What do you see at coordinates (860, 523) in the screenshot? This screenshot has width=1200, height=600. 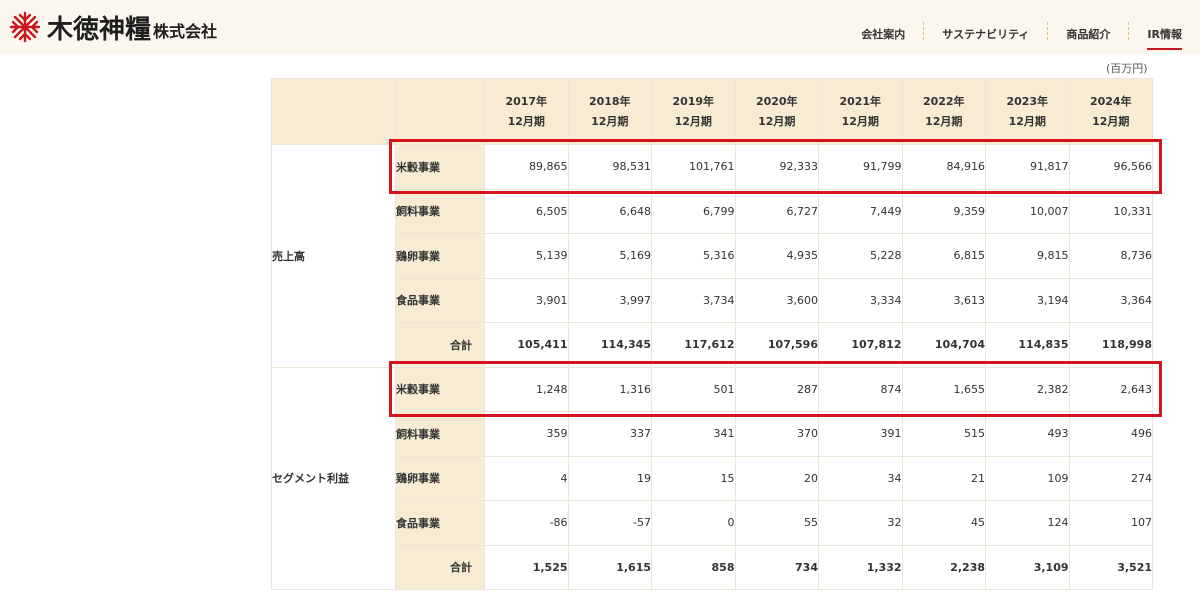 I see `value-cell: 32` at bounding box center [860, 523].